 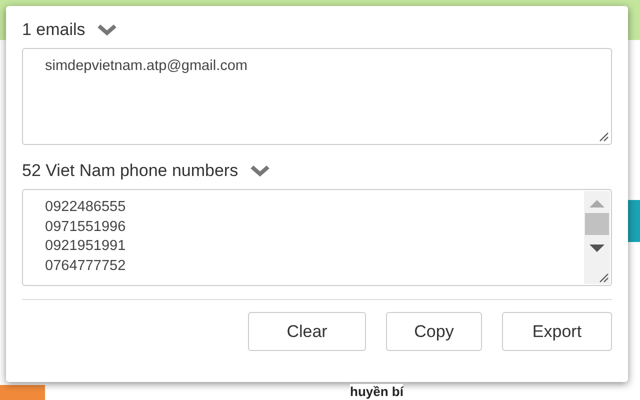 What do you see at coordinates (86, 246) in the screenshot?
I see `phone-number: 0921951991` at bounding box center [86, 246].